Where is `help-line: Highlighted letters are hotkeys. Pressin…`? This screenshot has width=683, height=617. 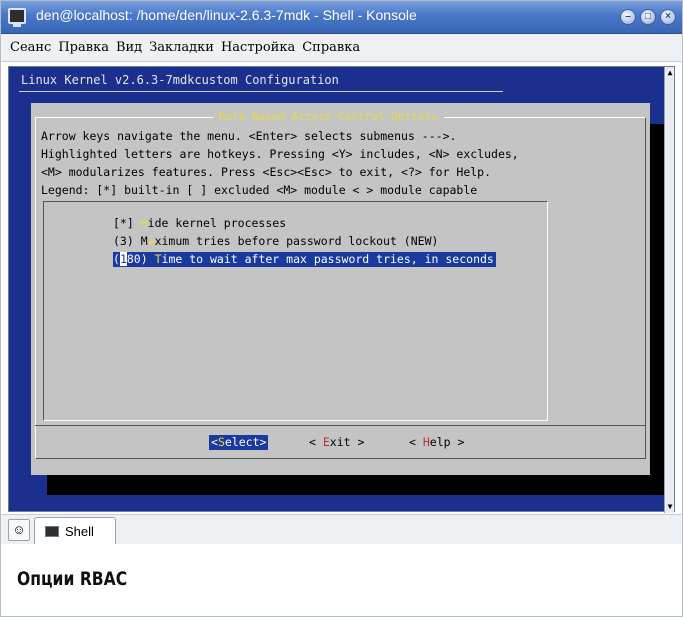
help-line: Highlighted letters are hotkeys. Pressin… is located at coordinates (280, 154).